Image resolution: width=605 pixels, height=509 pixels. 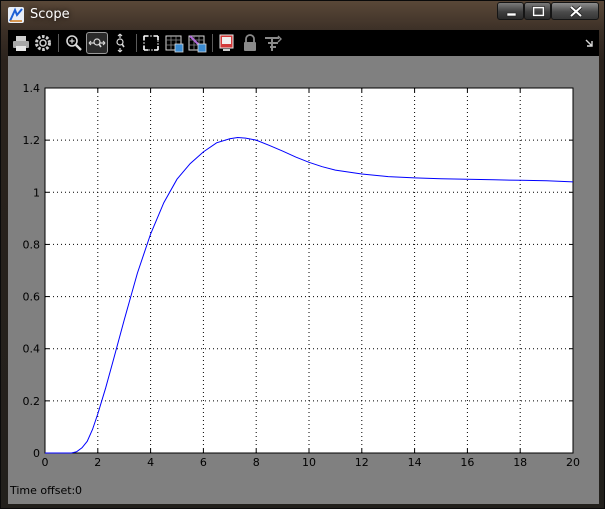 I want to click on y-tick-label: 1.4, so click(x=32, y=88).